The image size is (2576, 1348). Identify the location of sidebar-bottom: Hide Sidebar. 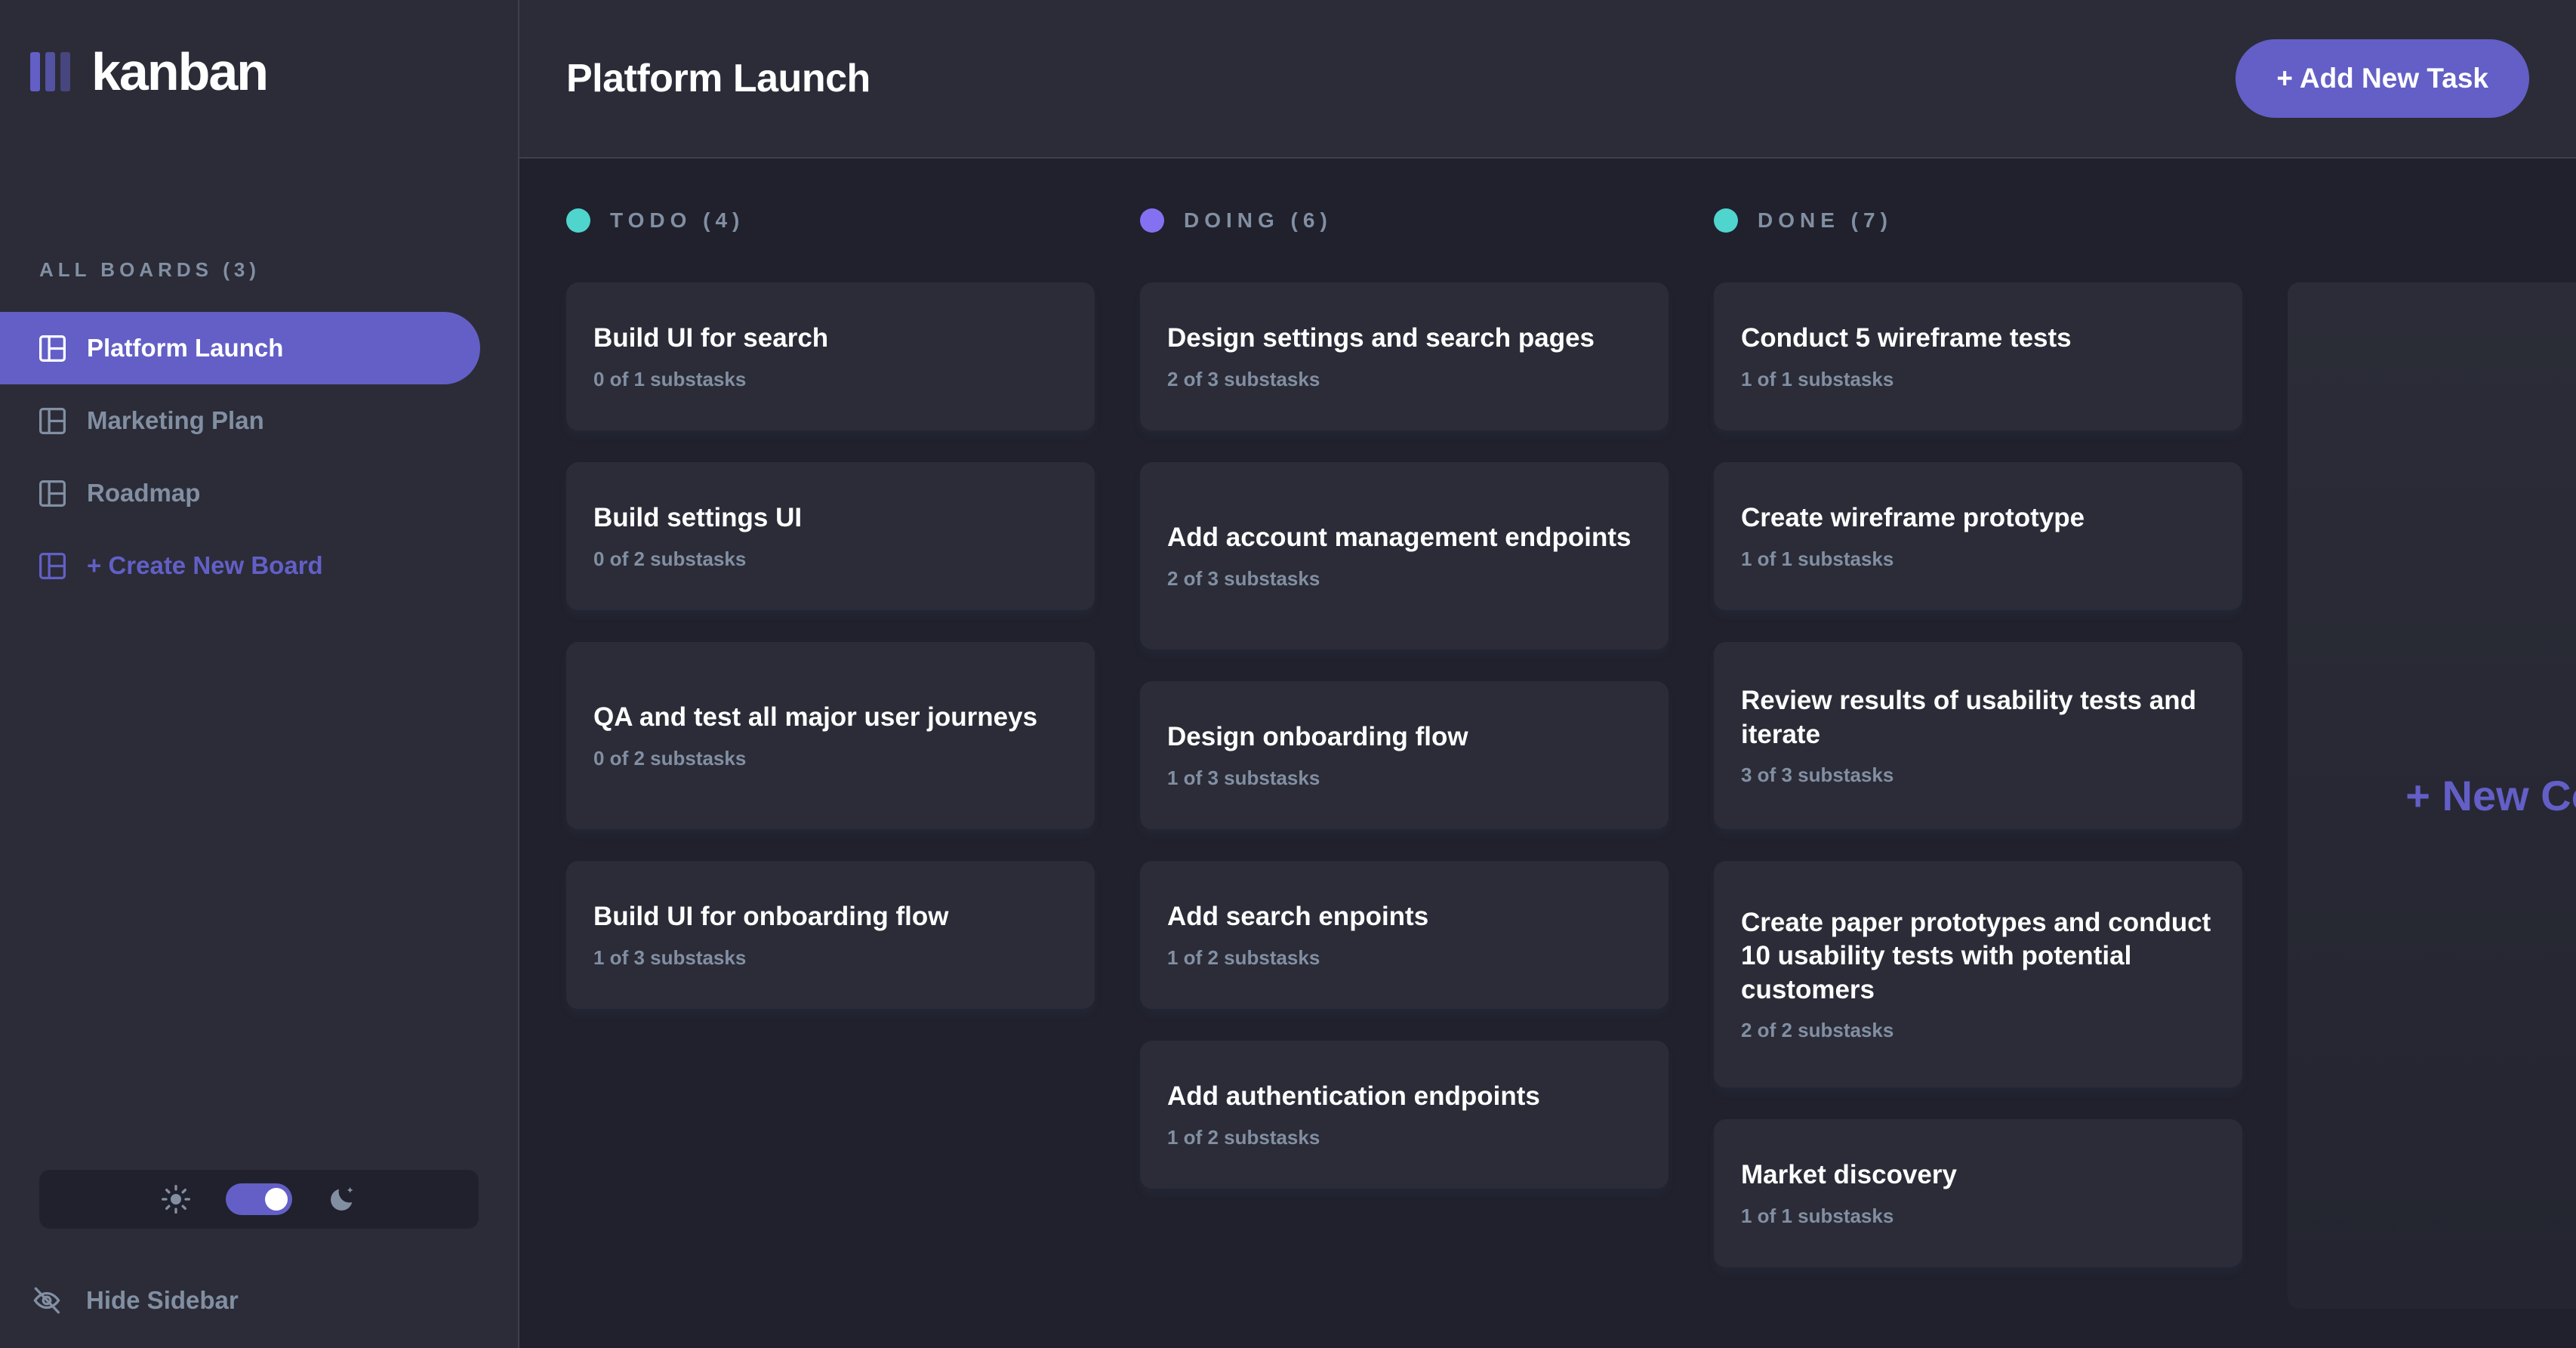
(259, 1259).